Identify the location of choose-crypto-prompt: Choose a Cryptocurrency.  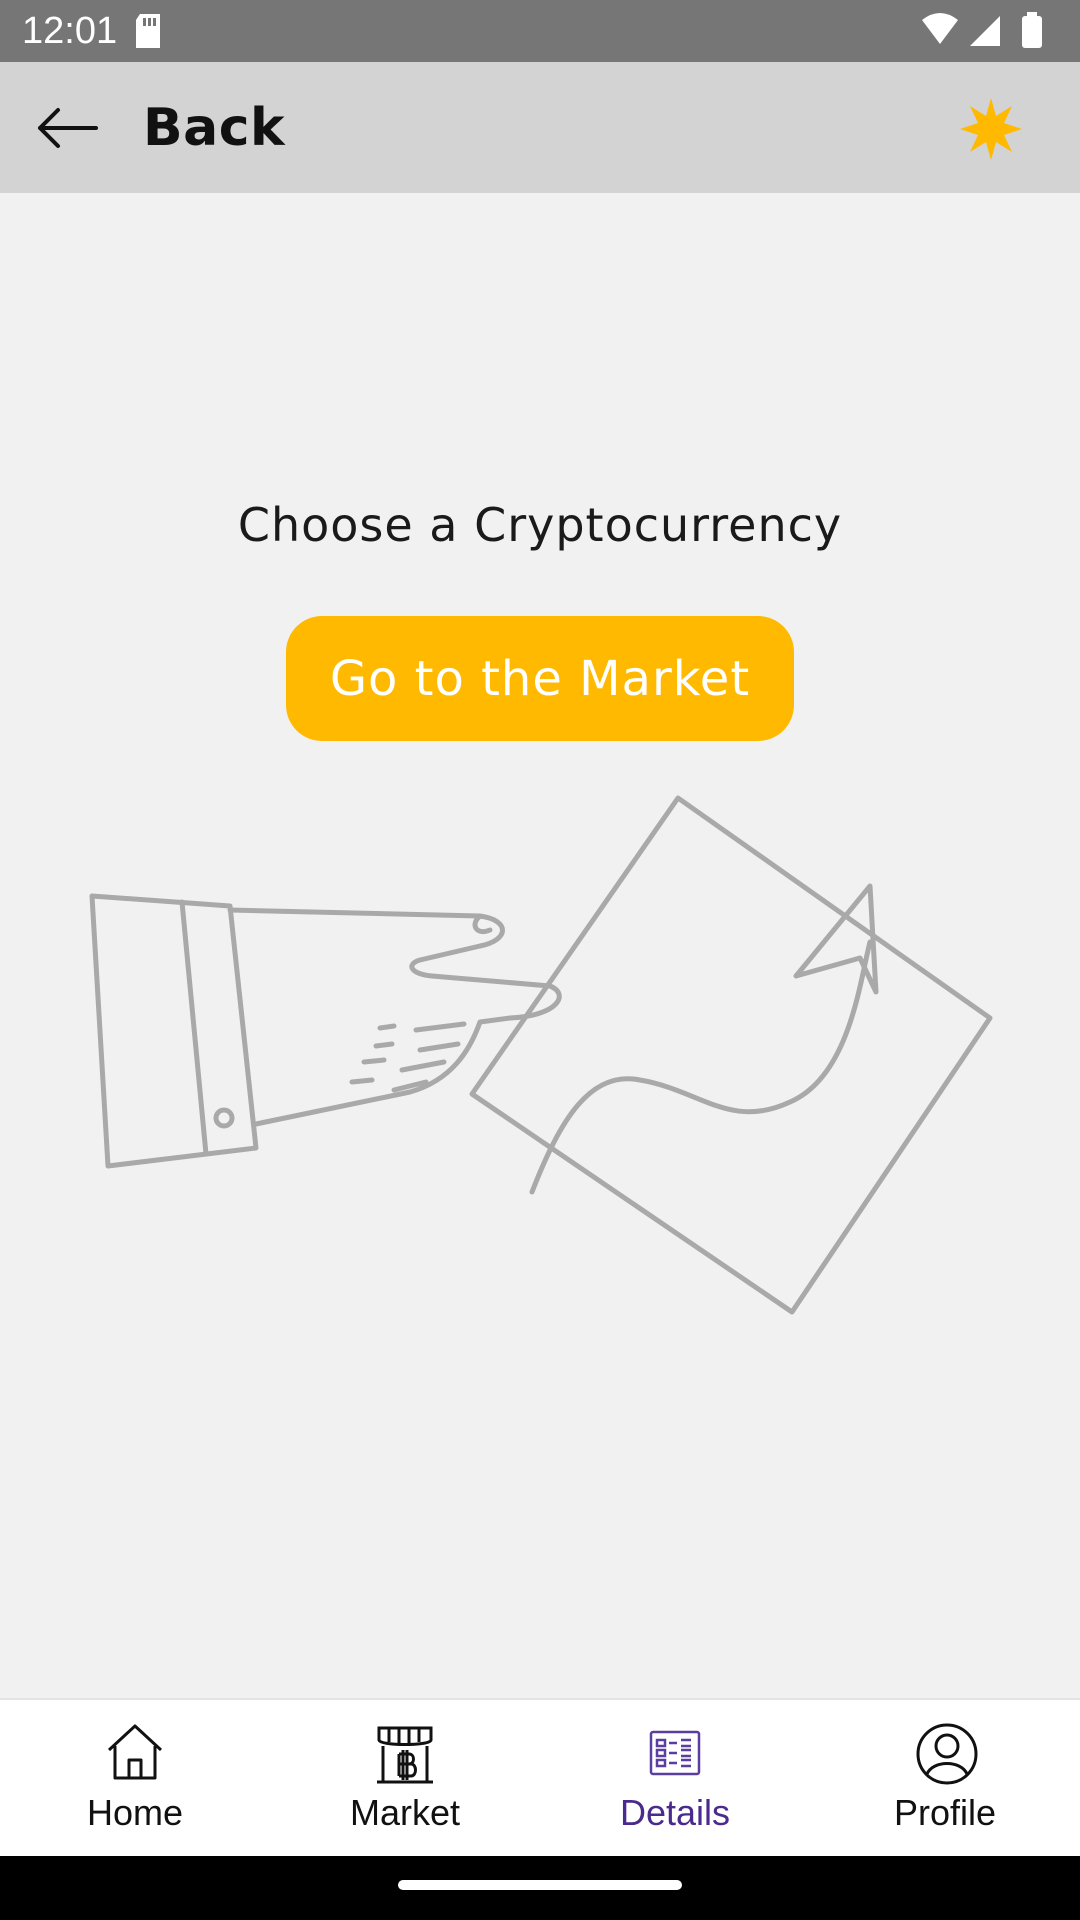
(540, 525).